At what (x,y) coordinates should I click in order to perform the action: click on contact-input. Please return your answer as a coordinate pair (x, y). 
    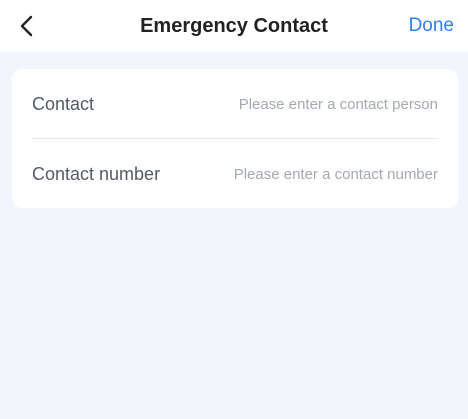
    Looking at the image, I should click on (313, 104).